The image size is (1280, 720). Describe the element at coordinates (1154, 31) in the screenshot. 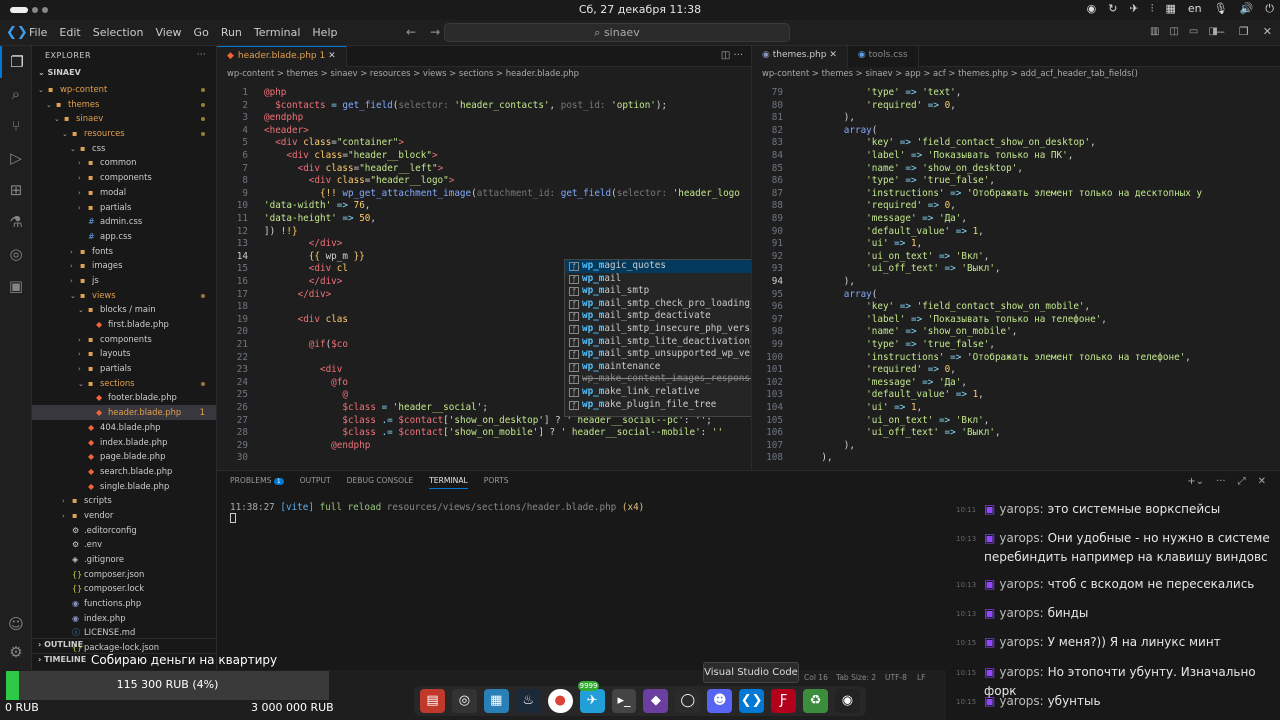

I see `layout-sidebar-icon: ▥` at that location.